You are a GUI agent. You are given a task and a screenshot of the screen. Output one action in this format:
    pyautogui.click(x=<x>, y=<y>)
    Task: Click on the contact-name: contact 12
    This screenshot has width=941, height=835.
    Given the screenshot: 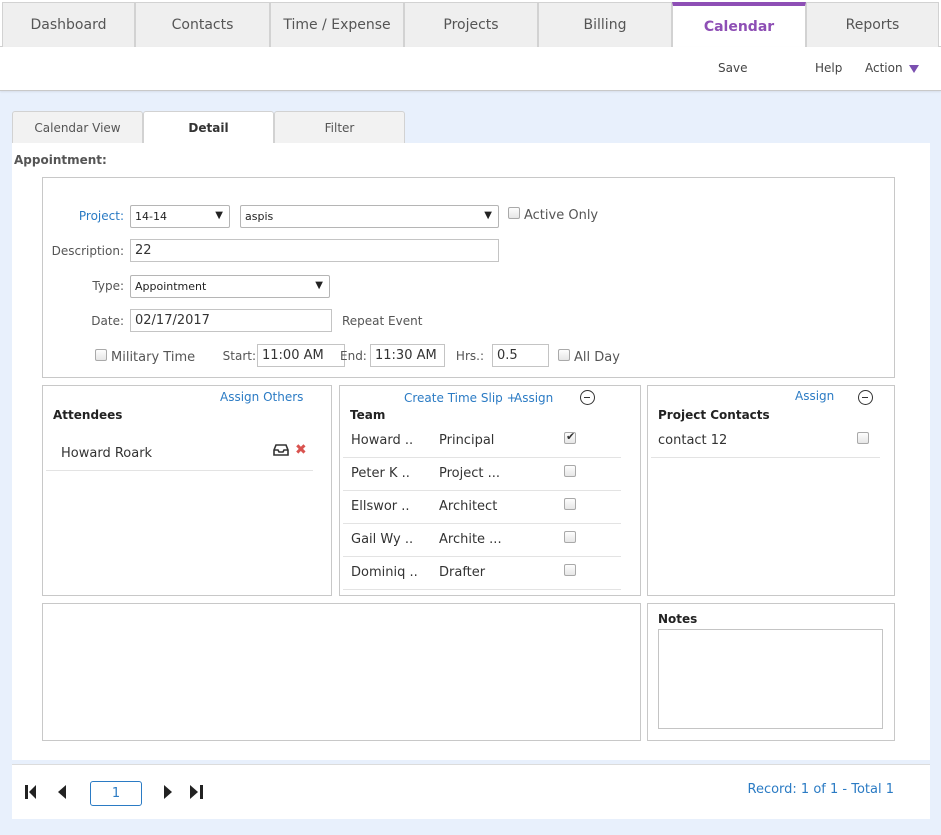 What is the action you would take?
    pyautogui.click(x=693, y=440)
    